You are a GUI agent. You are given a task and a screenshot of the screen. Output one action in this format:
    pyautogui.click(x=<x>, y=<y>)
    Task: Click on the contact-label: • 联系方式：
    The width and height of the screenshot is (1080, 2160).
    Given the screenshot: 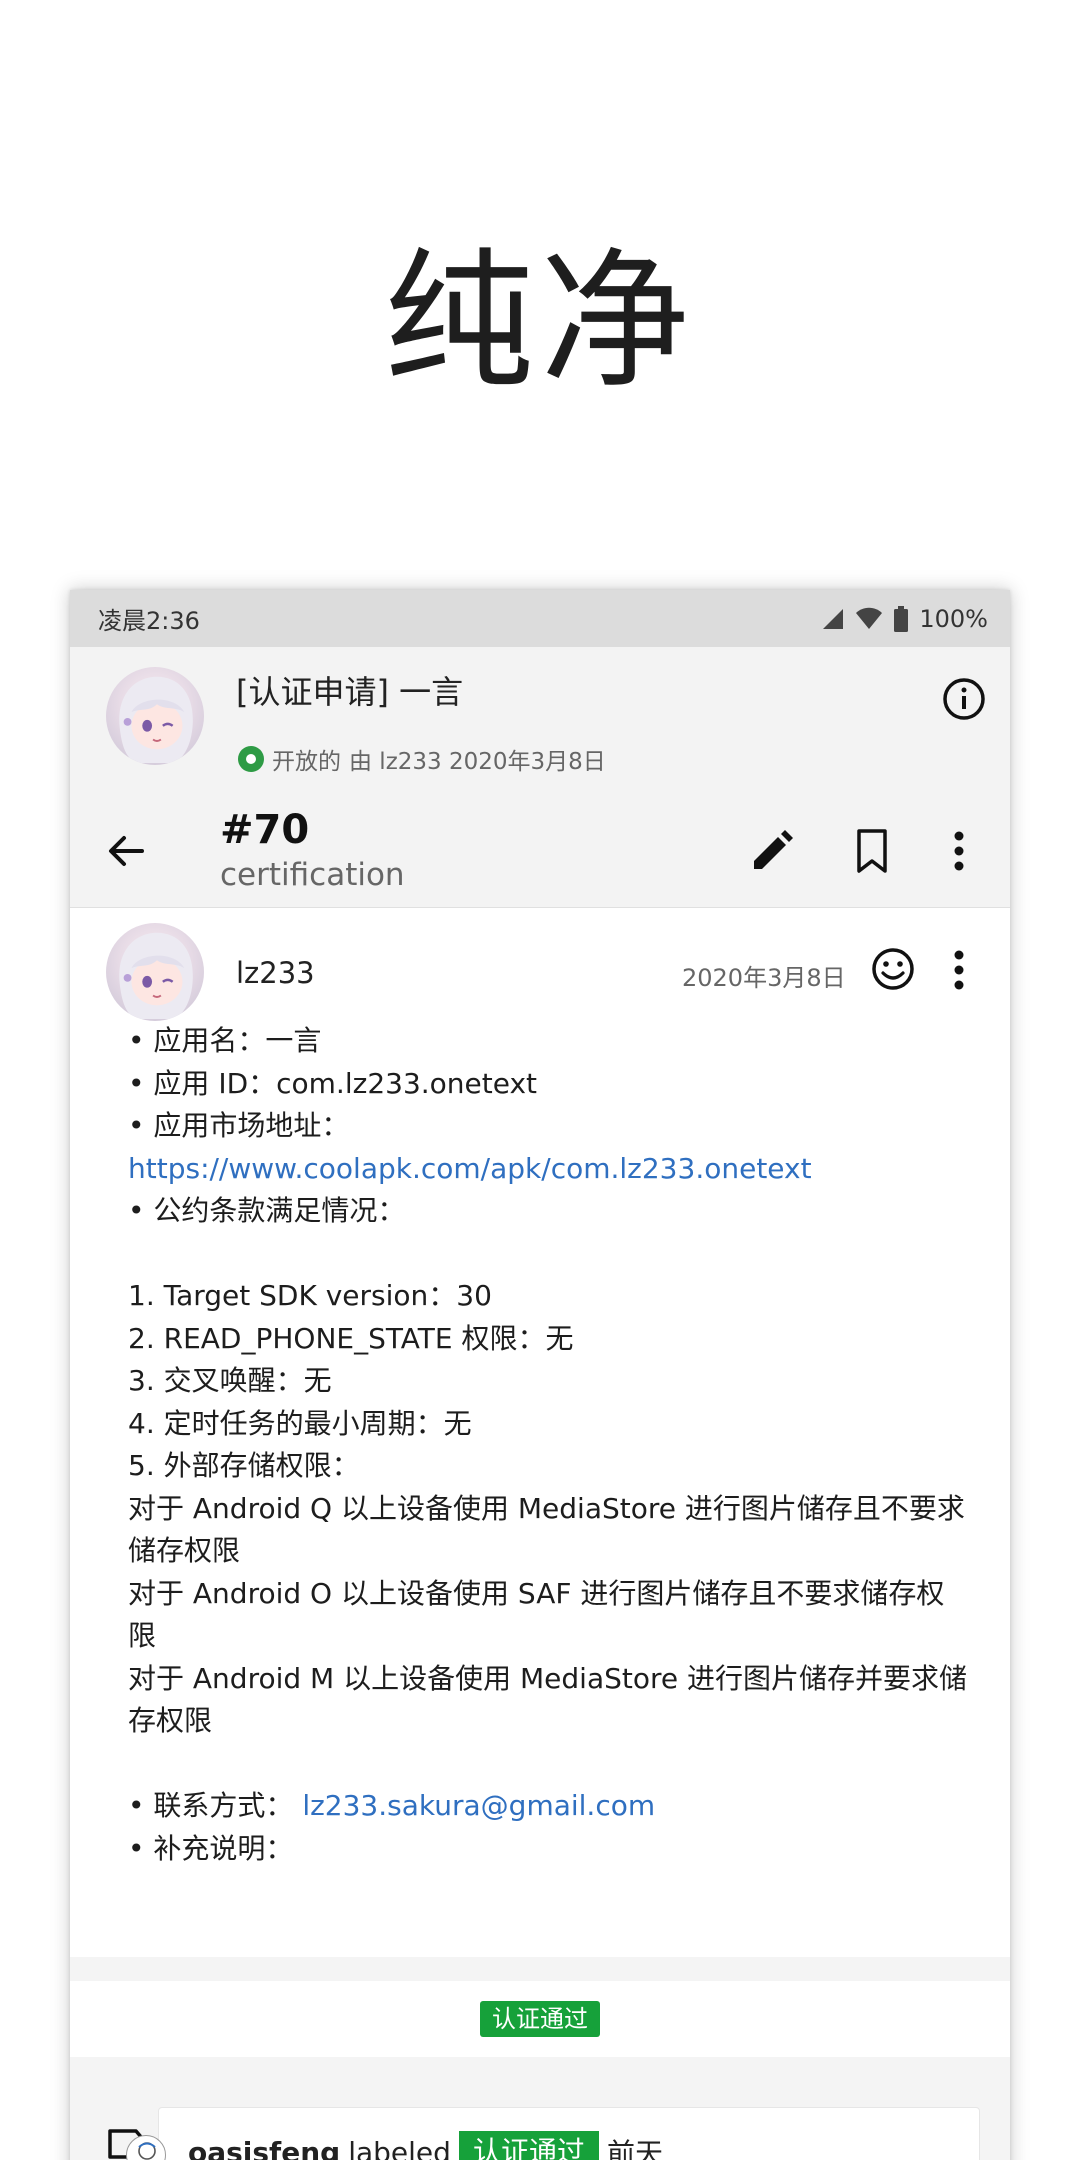 What is the action you would take?
    pyautogui.click(x=215, y=1805)
    